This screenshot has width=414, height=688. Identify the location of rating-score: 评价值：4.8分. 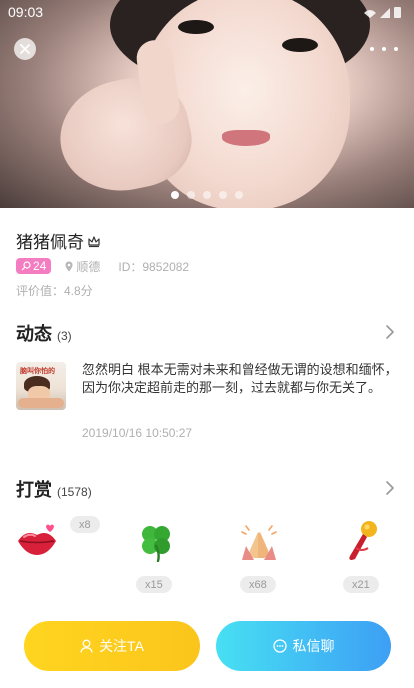
(54, 291).